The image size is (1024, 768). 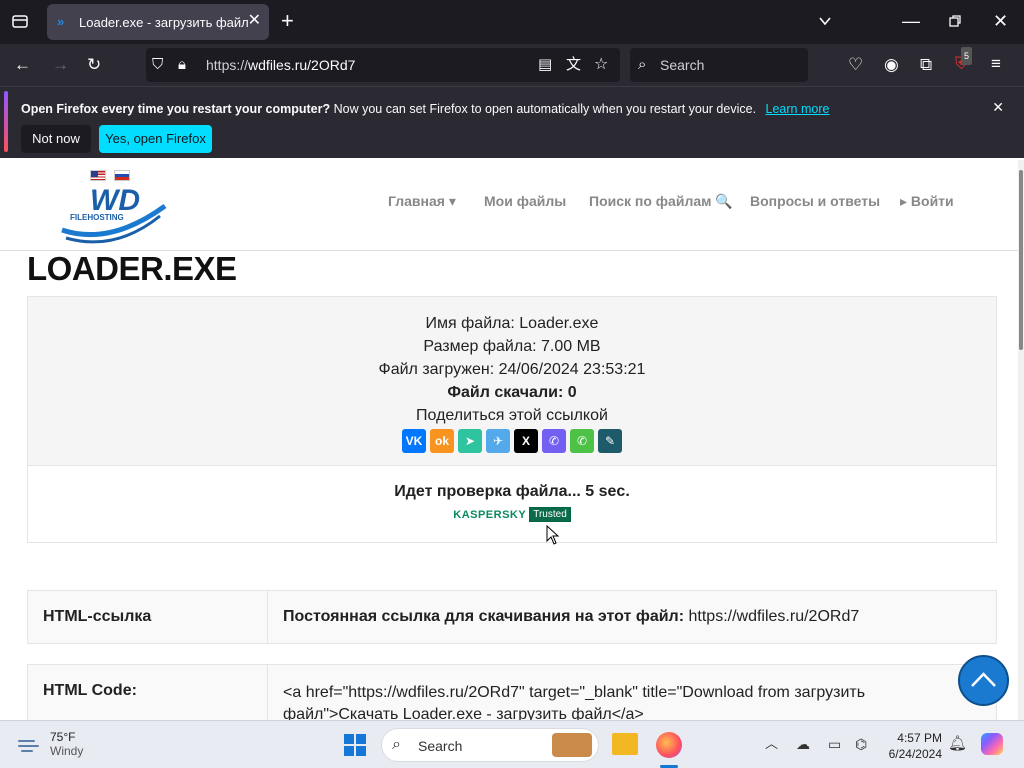 What do you see at coordinates (512, 323) in the screenshot?
I see `file-name: Имя файла: Loader.exe` at bounding box center [512, 323].